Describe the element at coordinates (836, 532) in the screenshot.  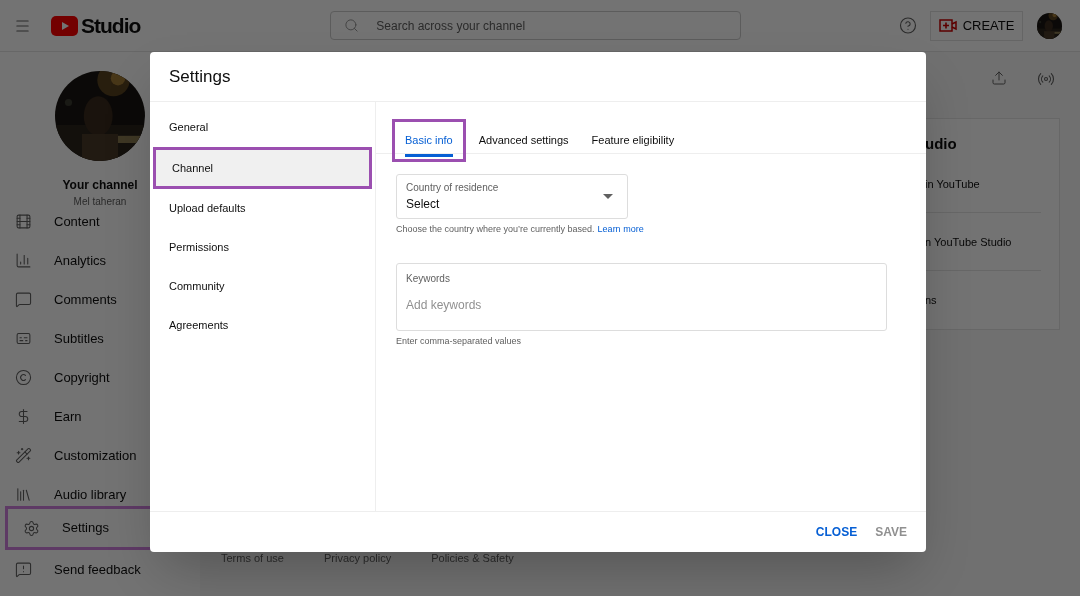
I see `dialog-button: CLOSE` at that location.